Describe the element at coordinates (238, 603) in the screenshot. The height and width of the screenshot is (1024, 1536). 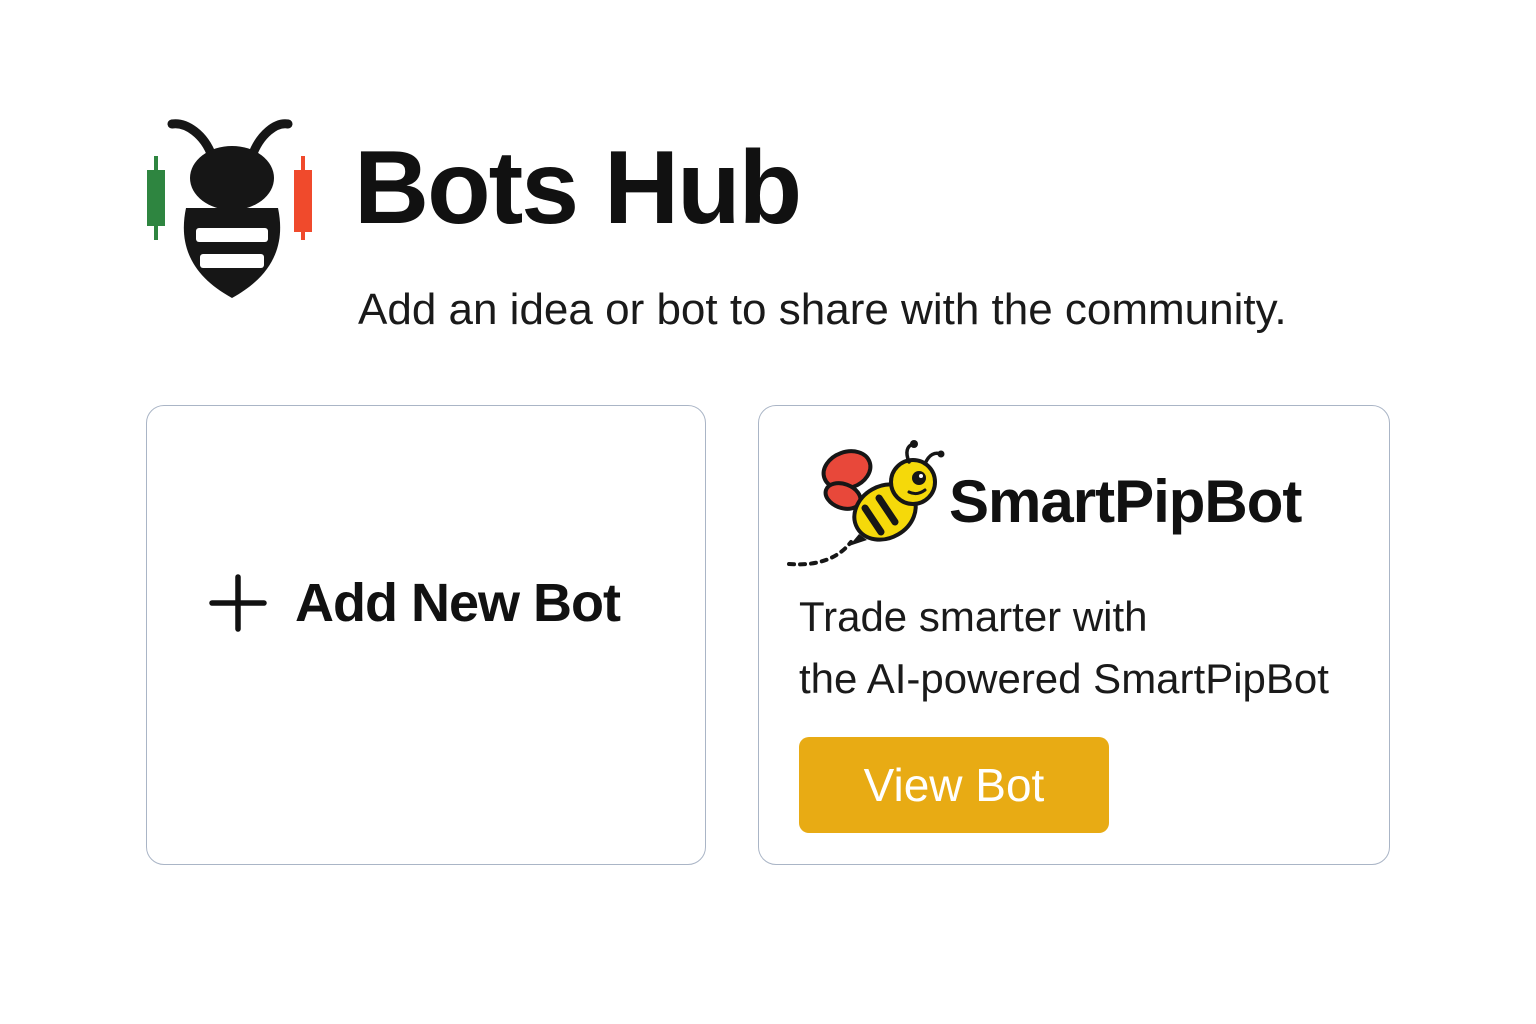
I see `plus-icon` at that location.